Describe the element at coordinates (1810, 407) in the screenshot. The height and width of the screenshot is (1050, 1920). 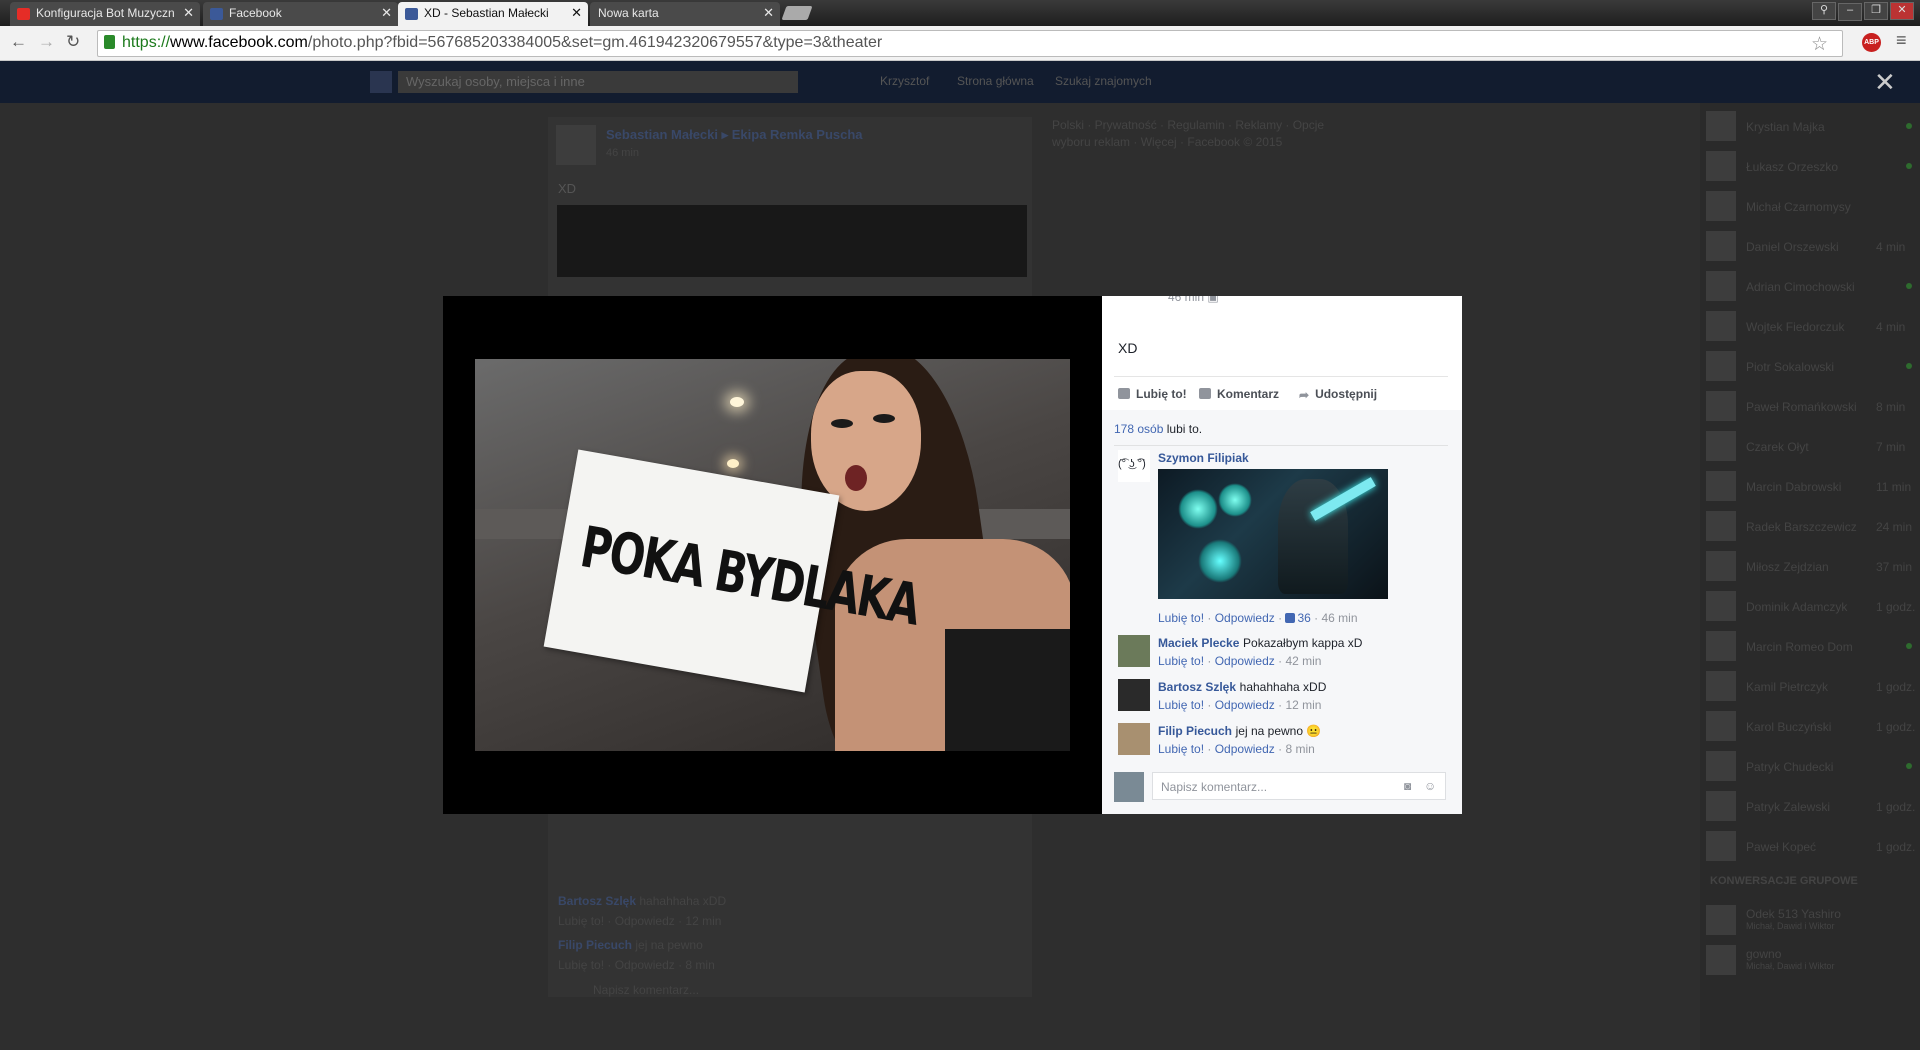
I see `contact-item: Paweł Romańkowski 8 min` at that location.